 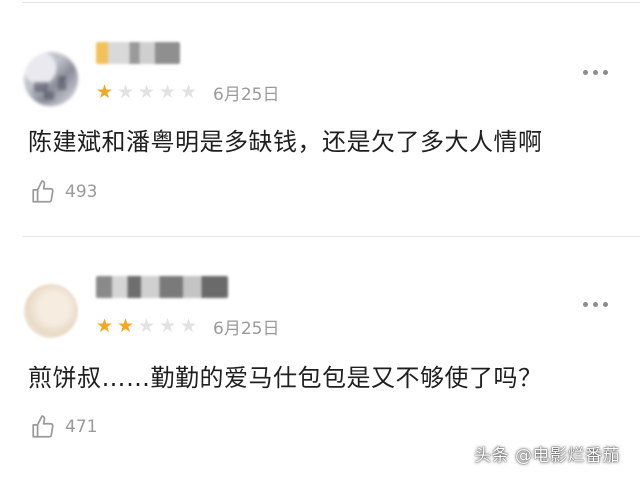 I want to click on like-button: 493, so click(x=63, y=192).